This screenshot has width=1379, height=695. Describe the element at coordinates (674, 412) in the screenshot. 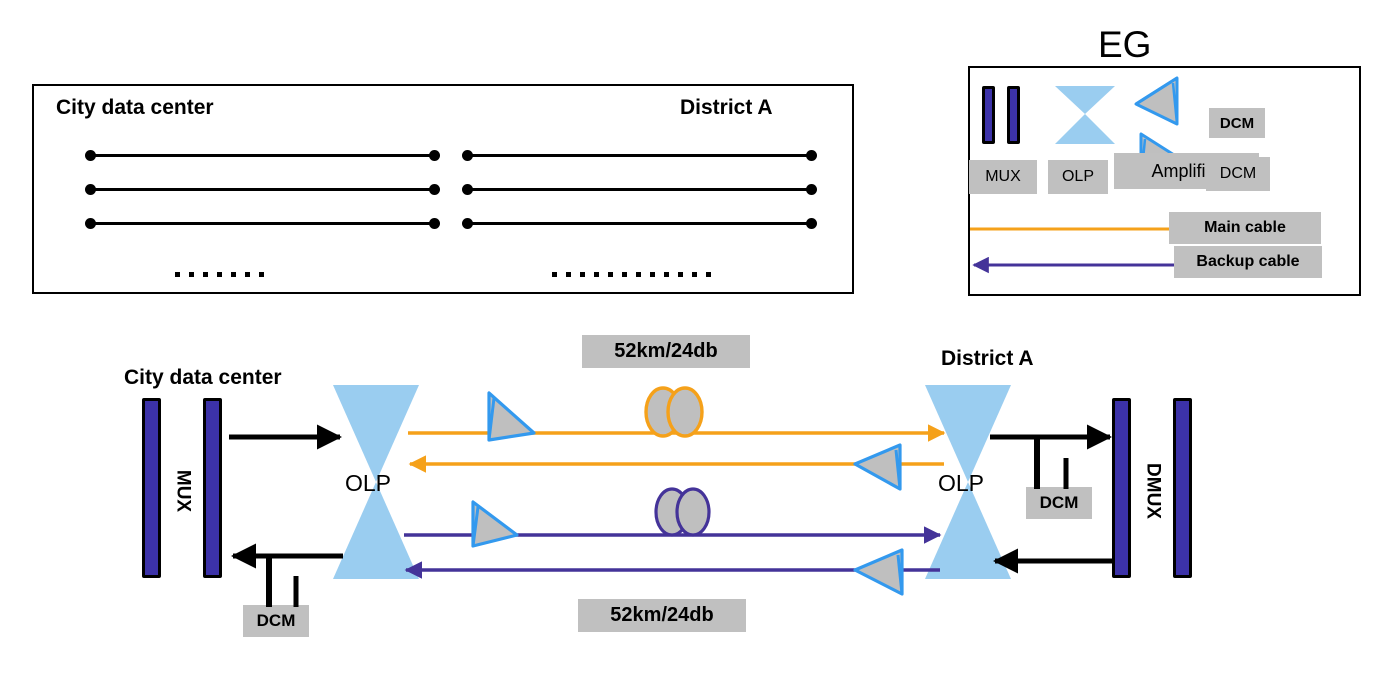

I see `fiber-spool-main-icon` at that location.